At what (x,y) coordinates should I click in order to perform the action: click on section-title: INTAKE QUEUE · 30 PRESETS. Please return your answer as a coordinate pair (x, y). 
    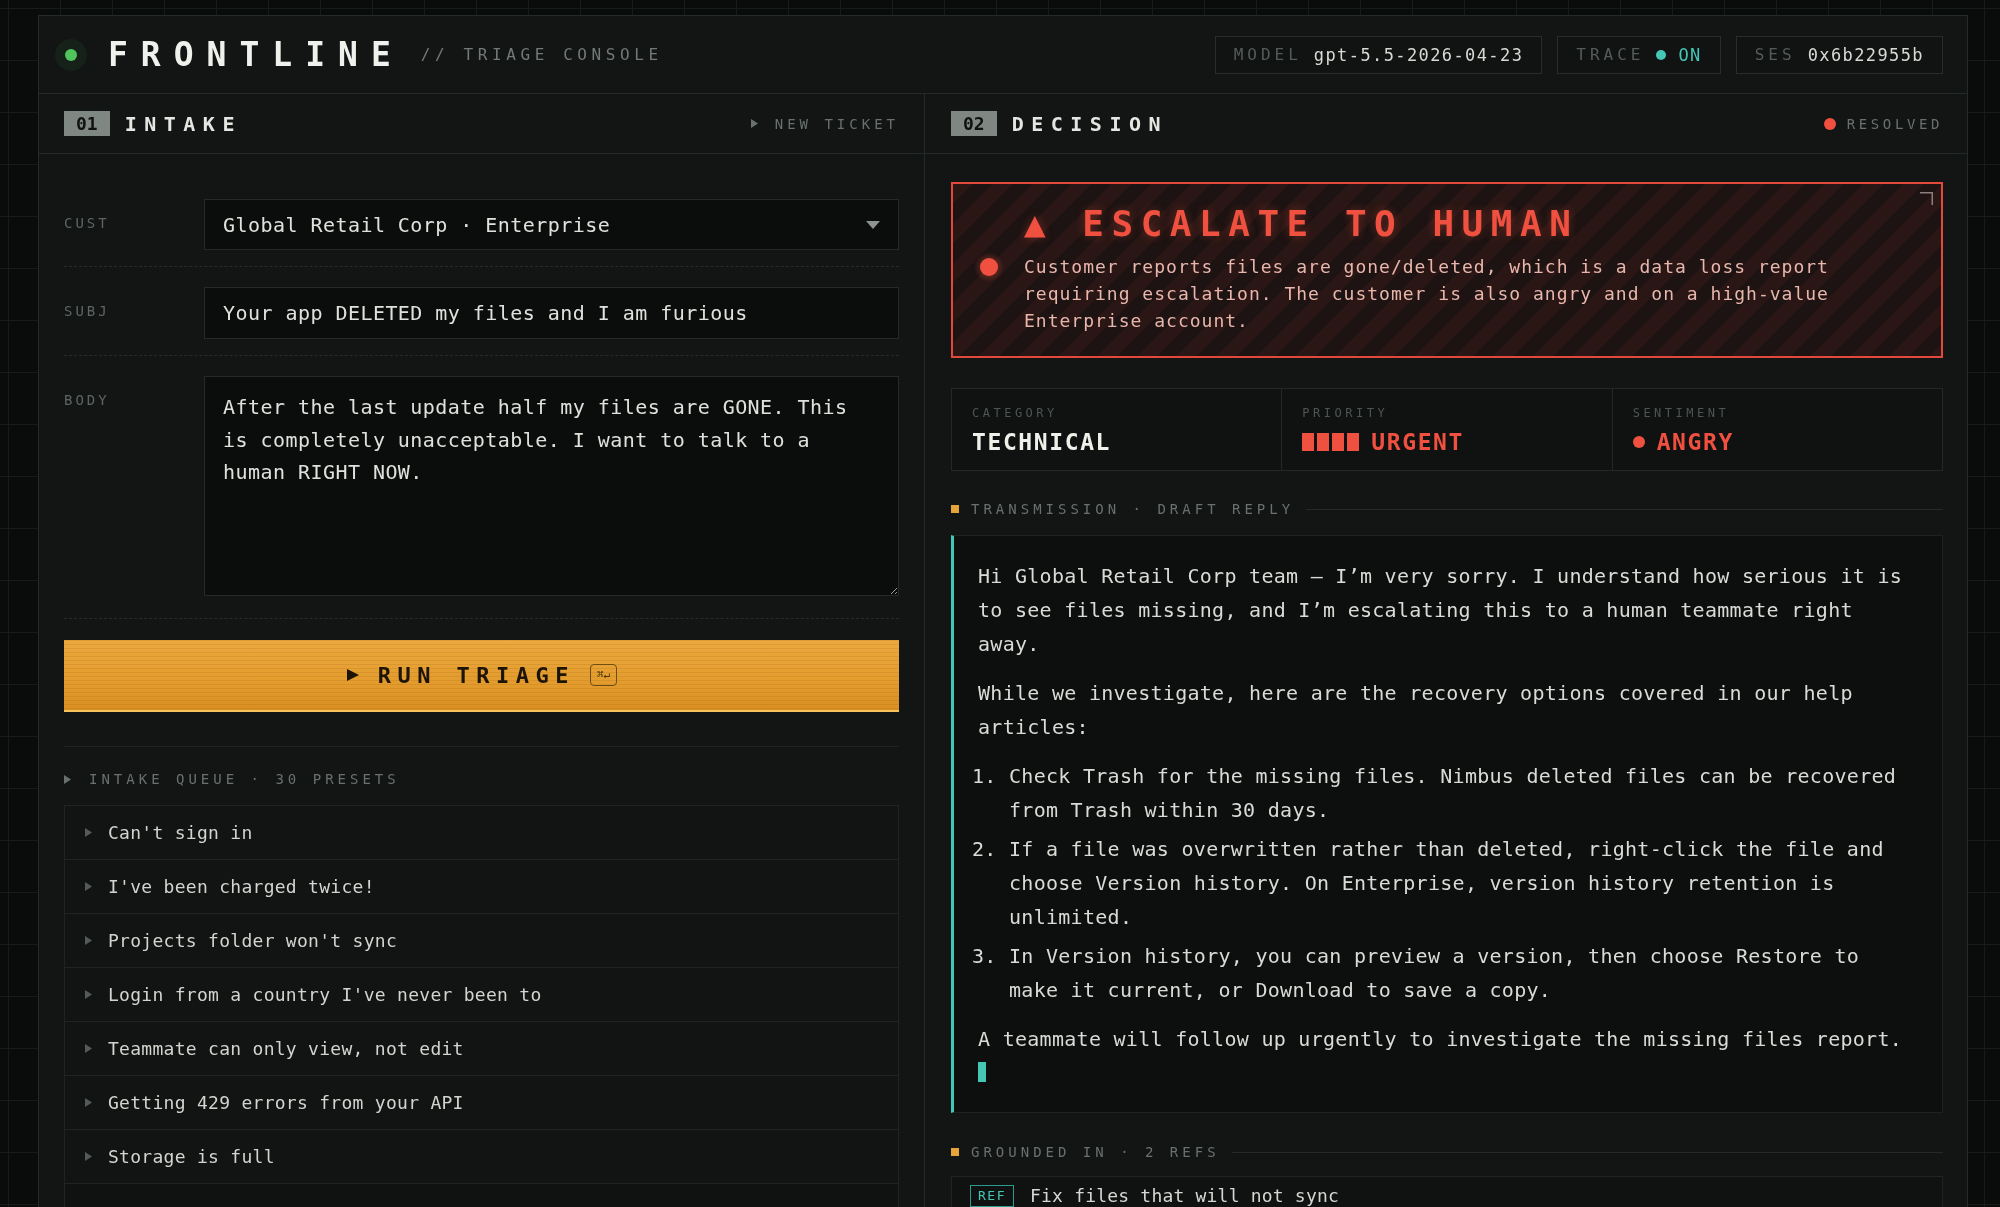
    Looking at the image, I should click on (244, 779).